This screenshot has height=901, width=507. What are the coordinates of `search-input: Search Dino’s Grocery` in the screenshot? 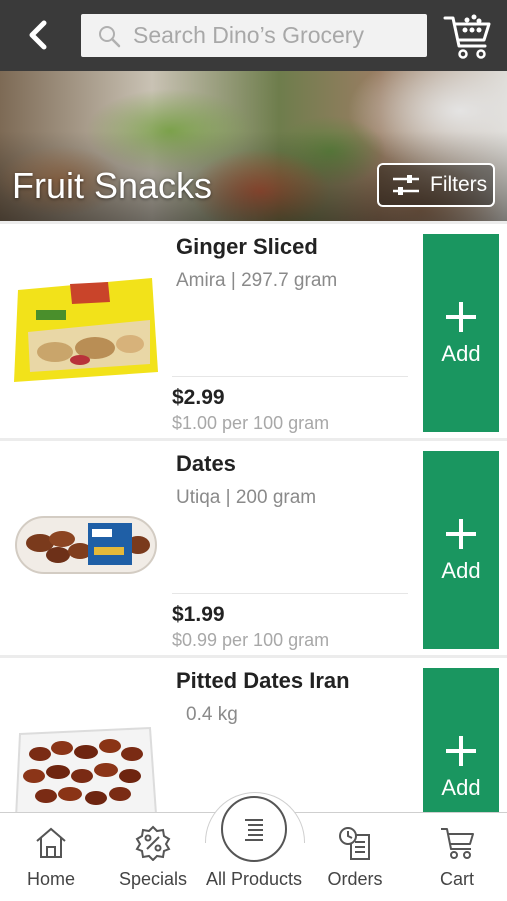 It's located at (254, 35).